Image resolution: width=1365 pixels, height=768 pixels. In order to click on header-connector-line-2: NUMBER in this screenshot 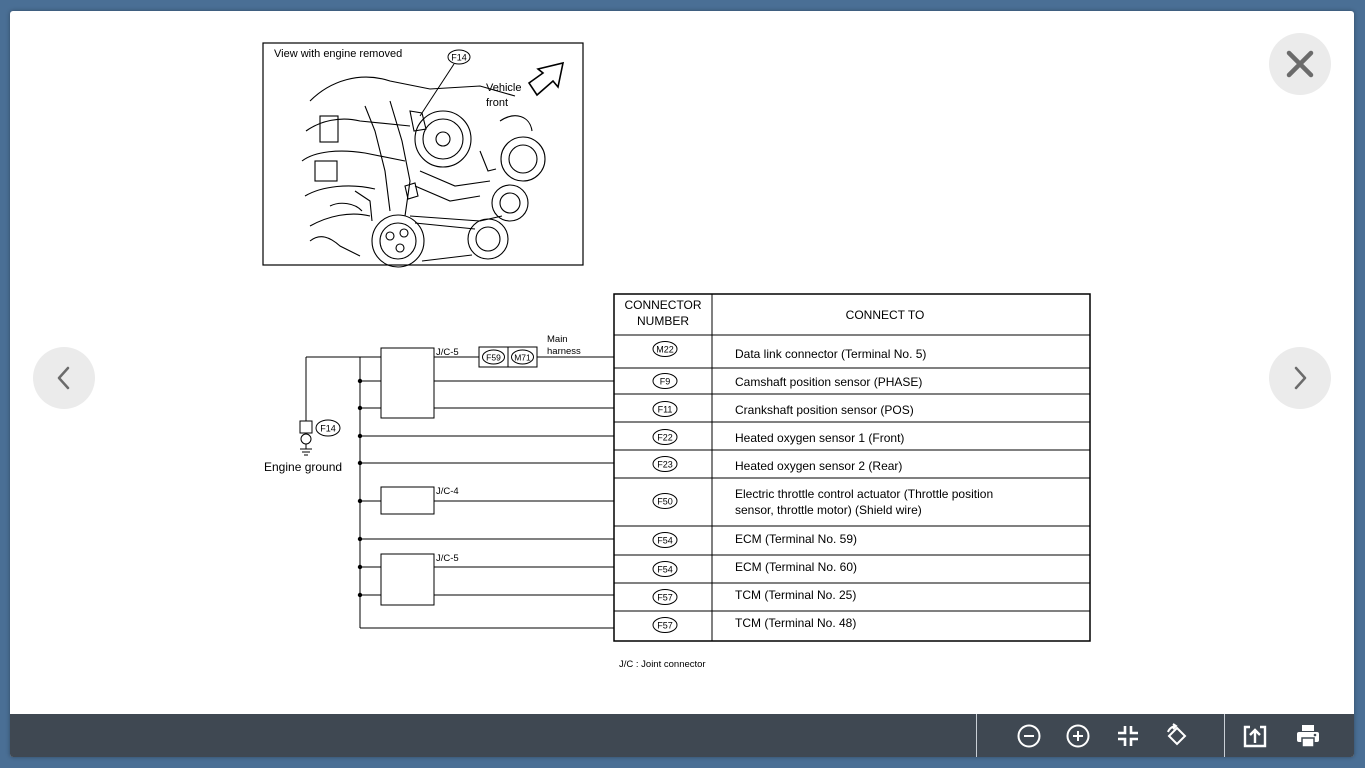, I will do `click(663, 321)`.